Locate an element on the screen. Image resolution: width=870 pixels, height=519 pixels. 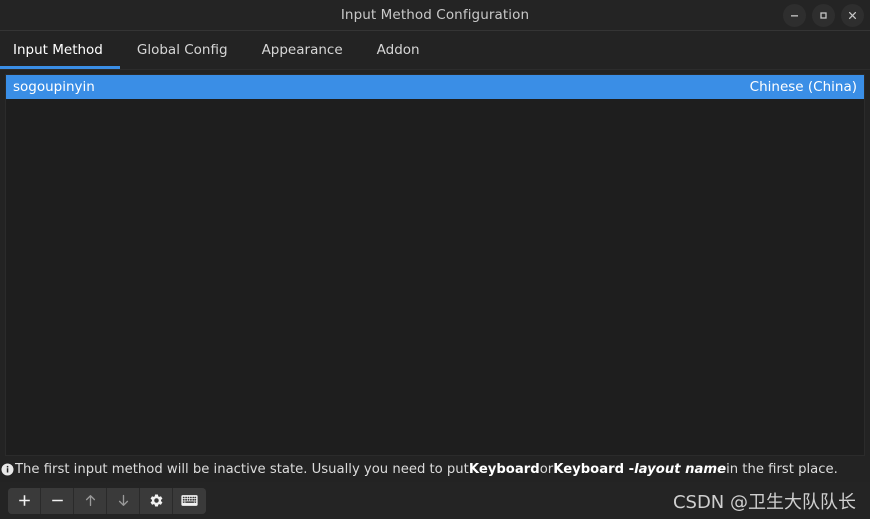
arrow-up-icon is located at coordinates (90, 500).